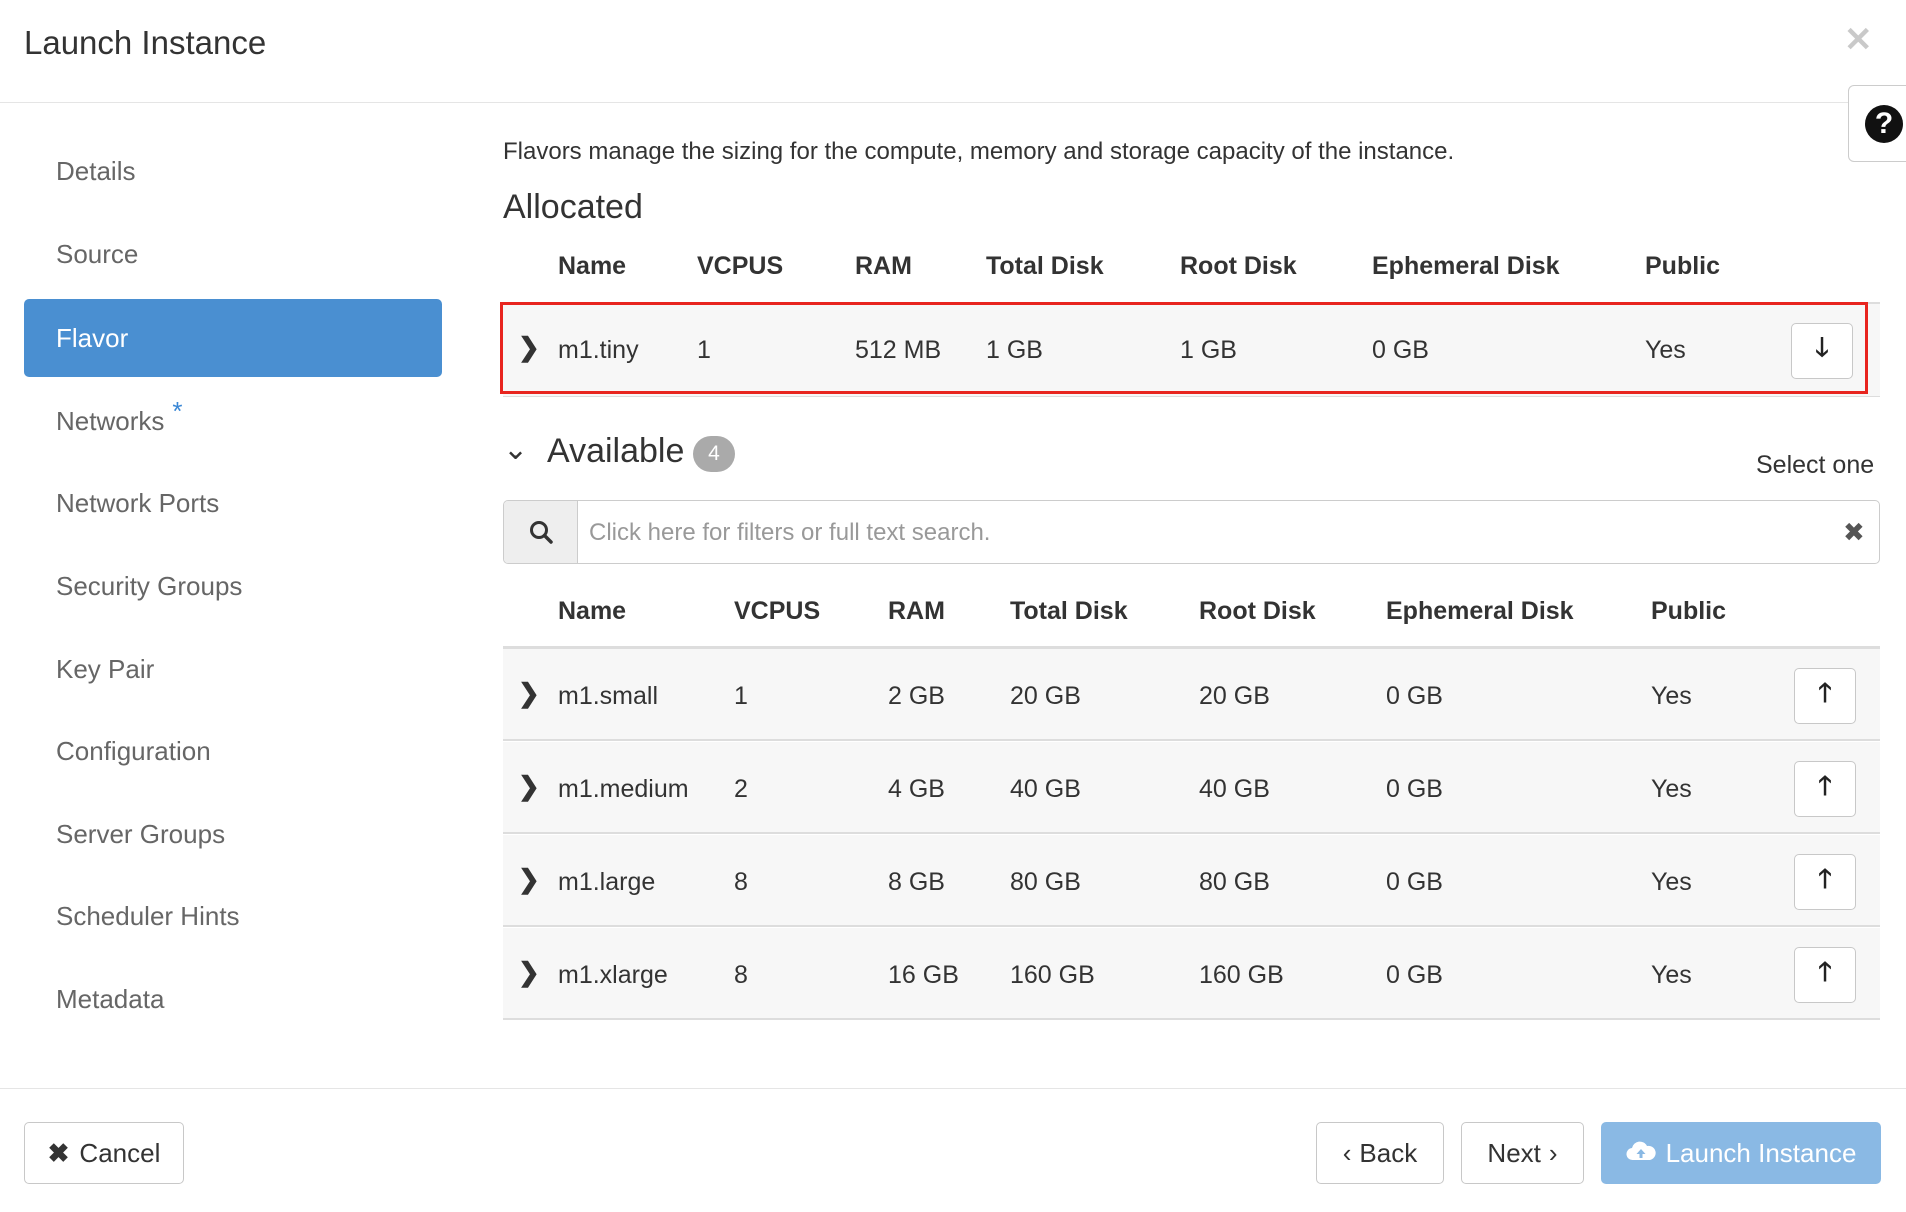  I want to click on table-divider, so click(1191, 396).